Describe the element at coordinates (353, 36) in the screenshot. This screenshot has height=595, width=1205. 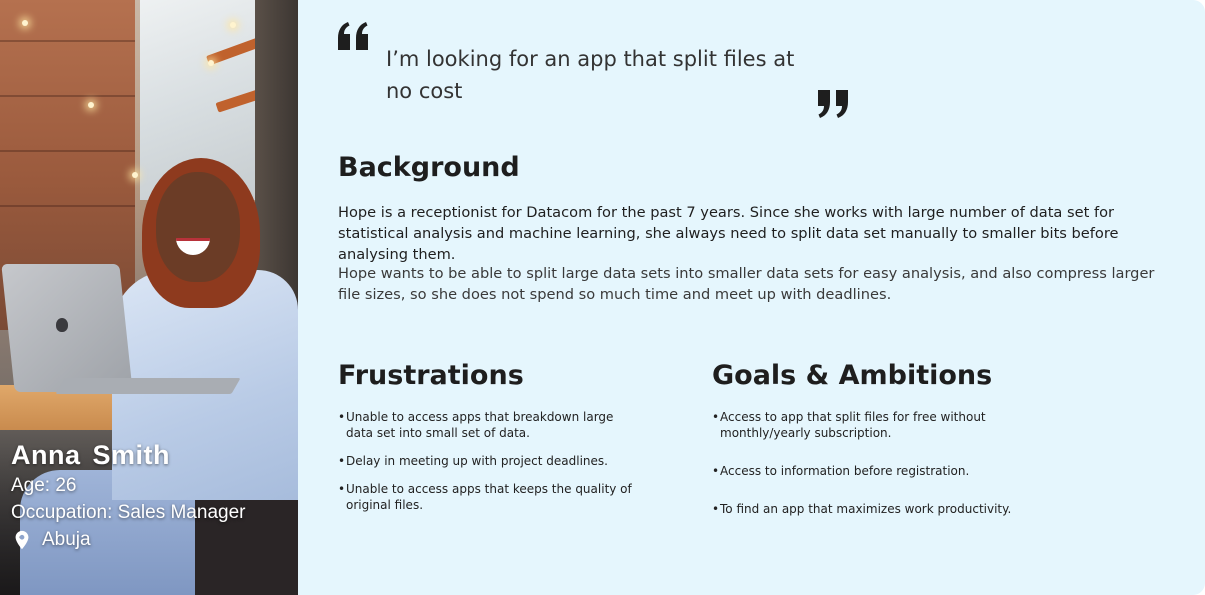
I see `quote-open-icon` at that location.